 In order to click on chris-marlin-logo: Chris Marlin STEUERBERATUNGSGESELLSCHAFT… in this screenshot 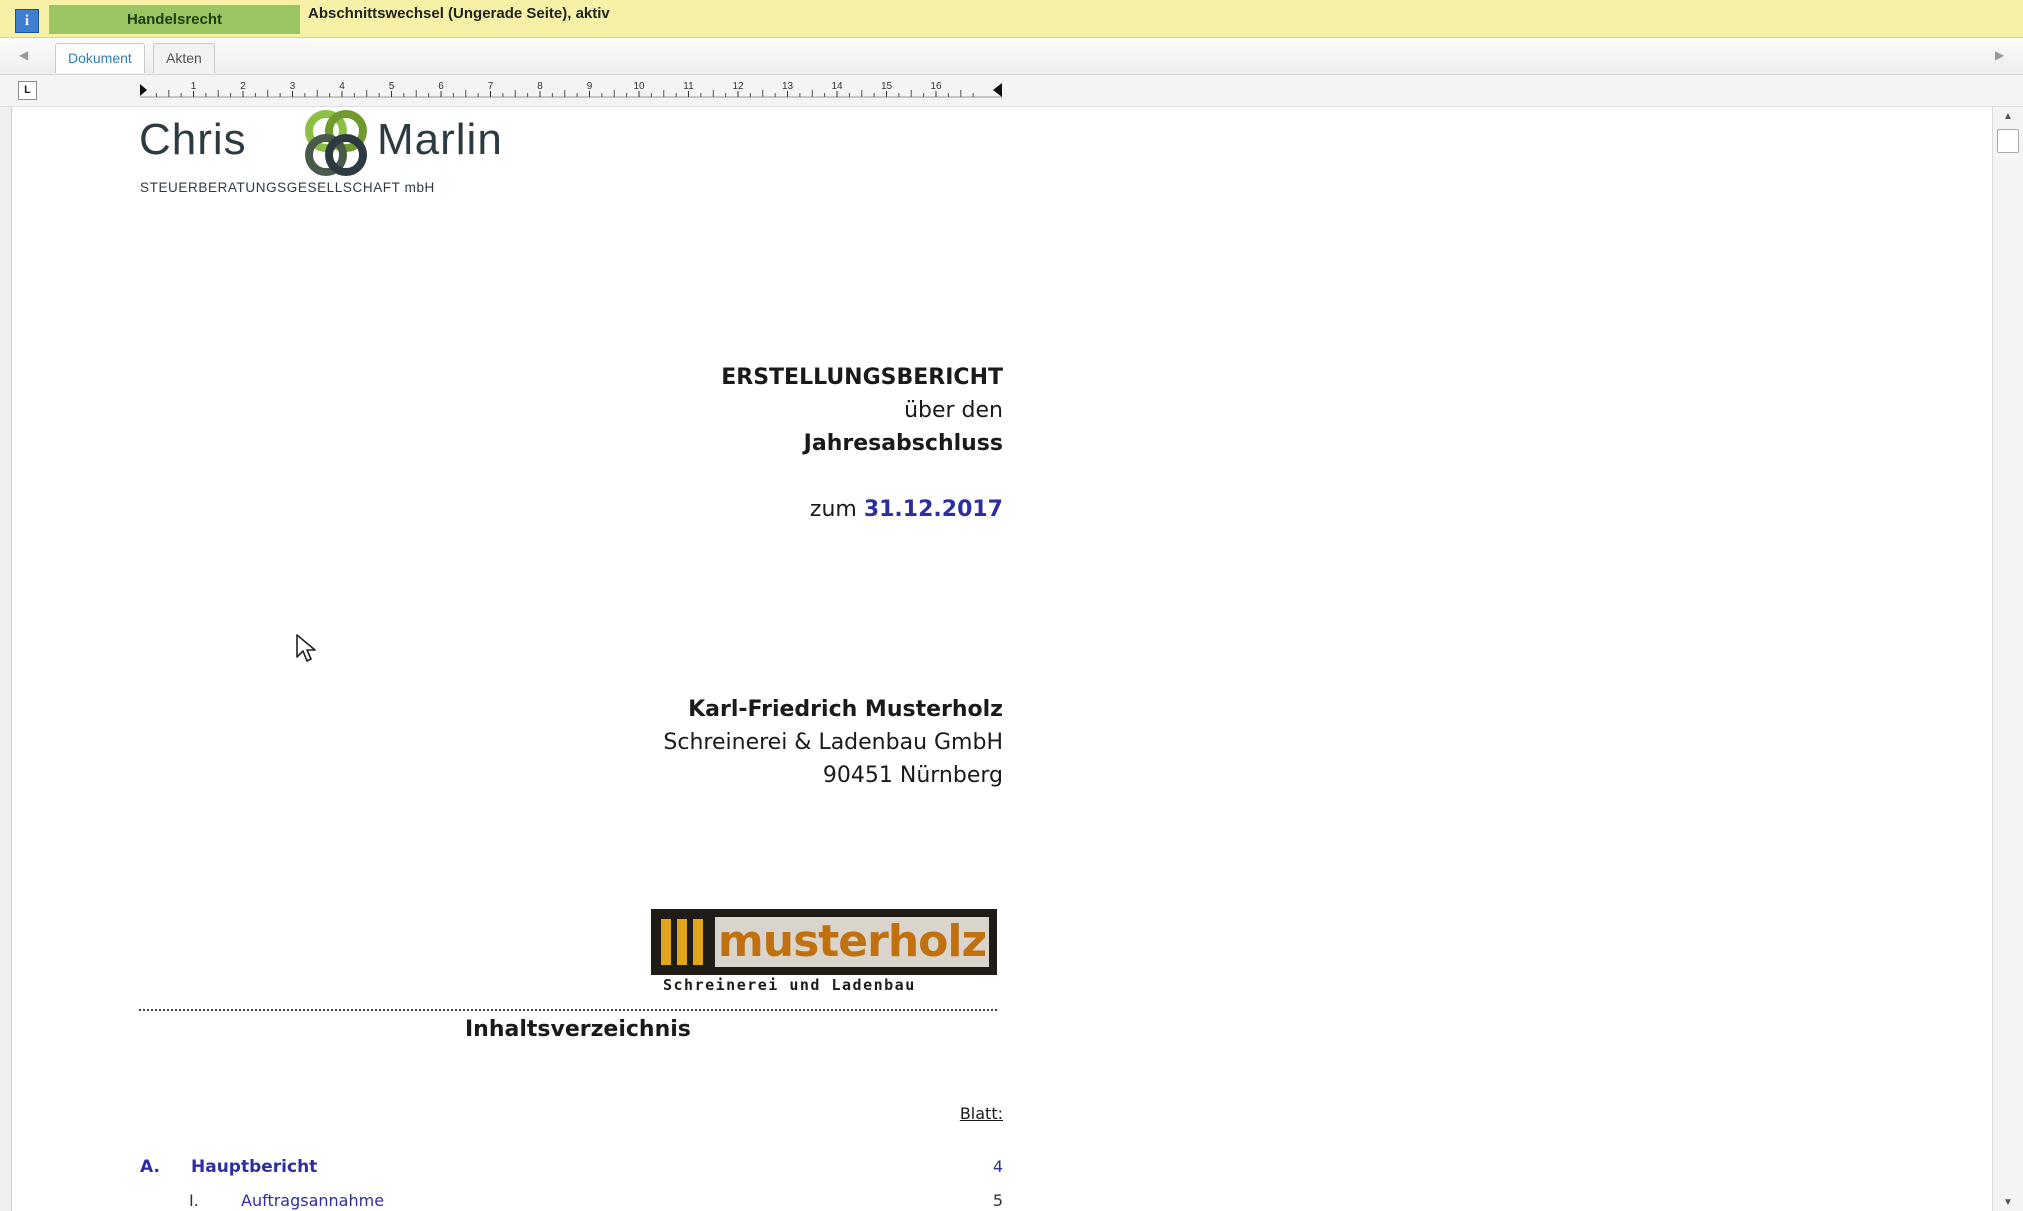, I will do `click(344, 155)`.